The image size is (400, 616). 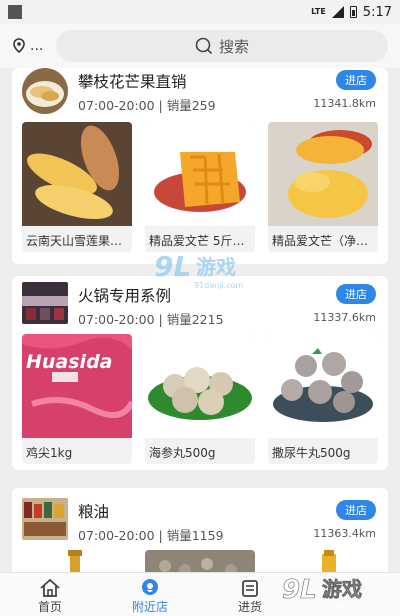 I want to click on clock: 5:17, so click(x=377, y=12).